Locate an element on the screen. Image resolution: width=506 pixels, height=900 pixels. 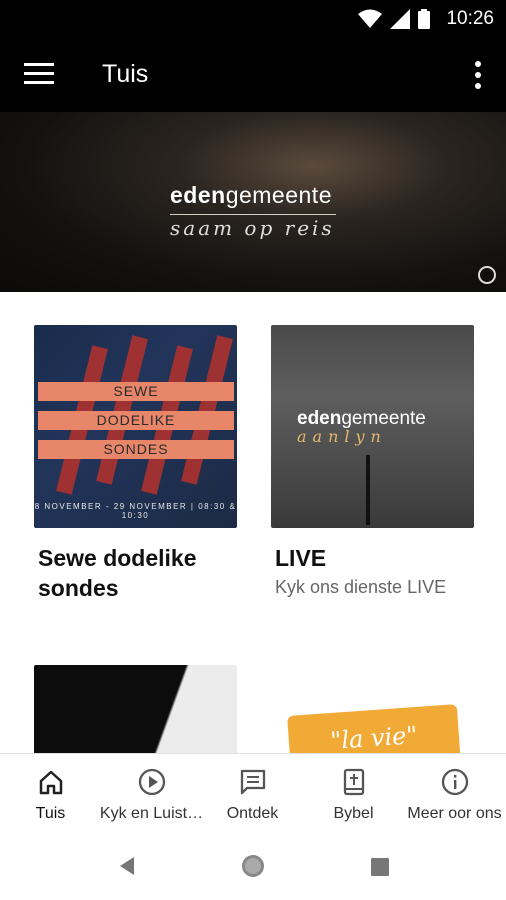
info-icon is located at coordinates (454, 782).